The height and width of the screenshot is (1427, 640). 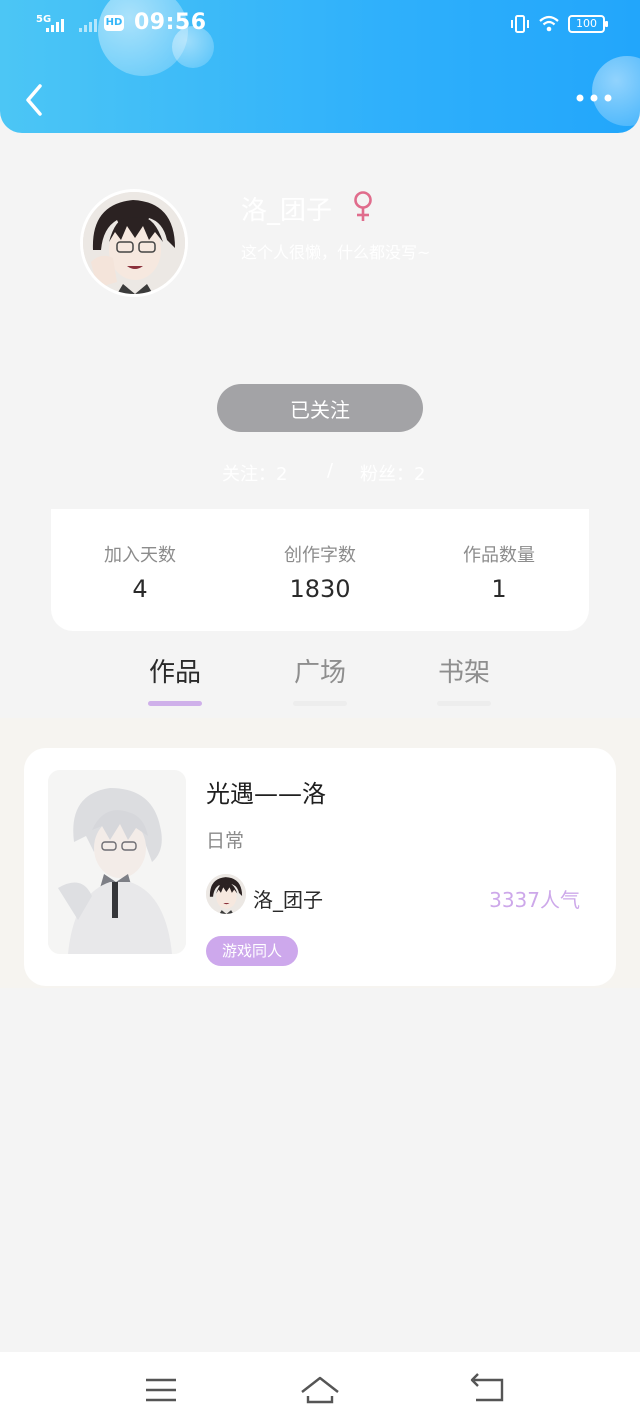 I want to click on wifi-icon, so click(x=549, y=23).